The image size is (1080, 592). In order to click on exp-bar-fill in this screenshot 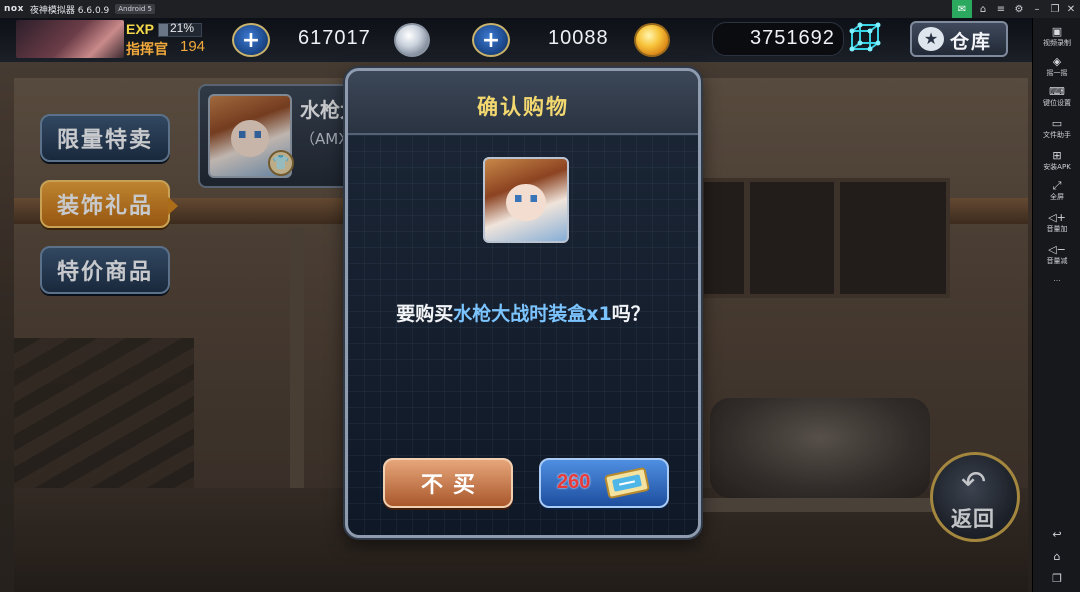, I will do `click(163, 30)`.